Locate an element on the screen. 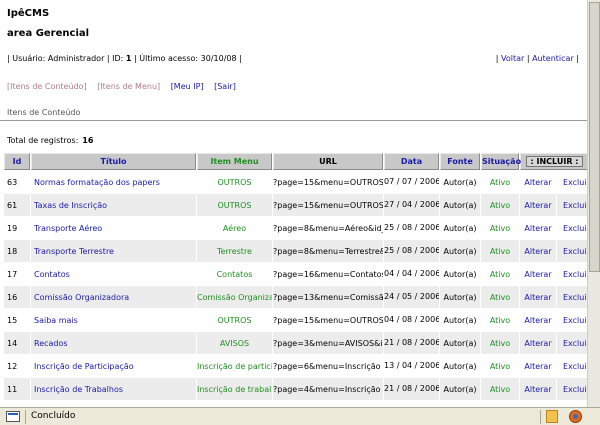 Image resolution: width=600 pixels, height=425 pixels. last-access-label: | Último acesso: is located at coordinates (166, 58).